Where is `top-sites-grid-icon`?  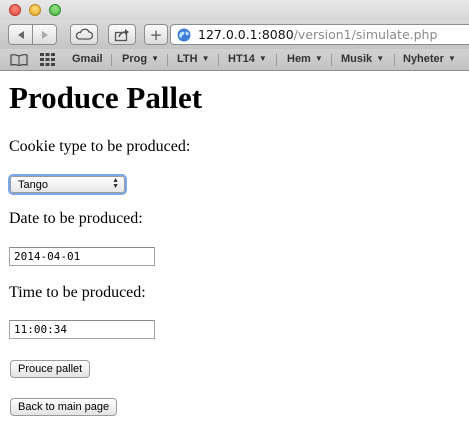 top-sites-grid-icon is located at coordinates (47, 59).